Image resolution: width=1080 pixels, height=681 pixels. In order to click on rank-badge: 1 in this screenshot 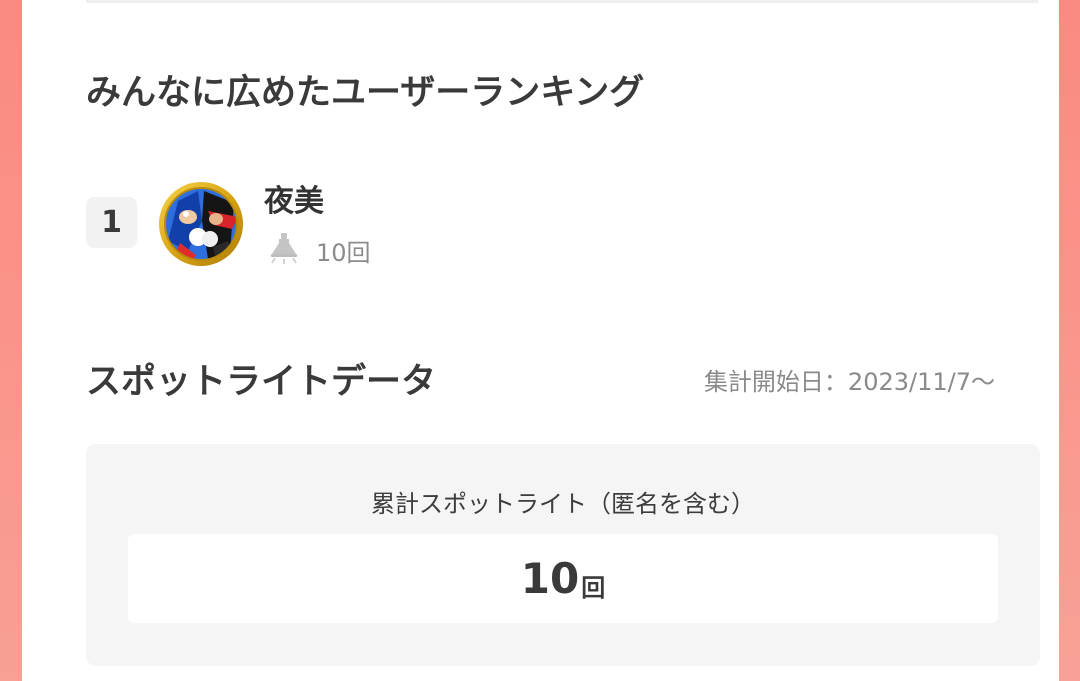, I will do `click(111, 222)`.